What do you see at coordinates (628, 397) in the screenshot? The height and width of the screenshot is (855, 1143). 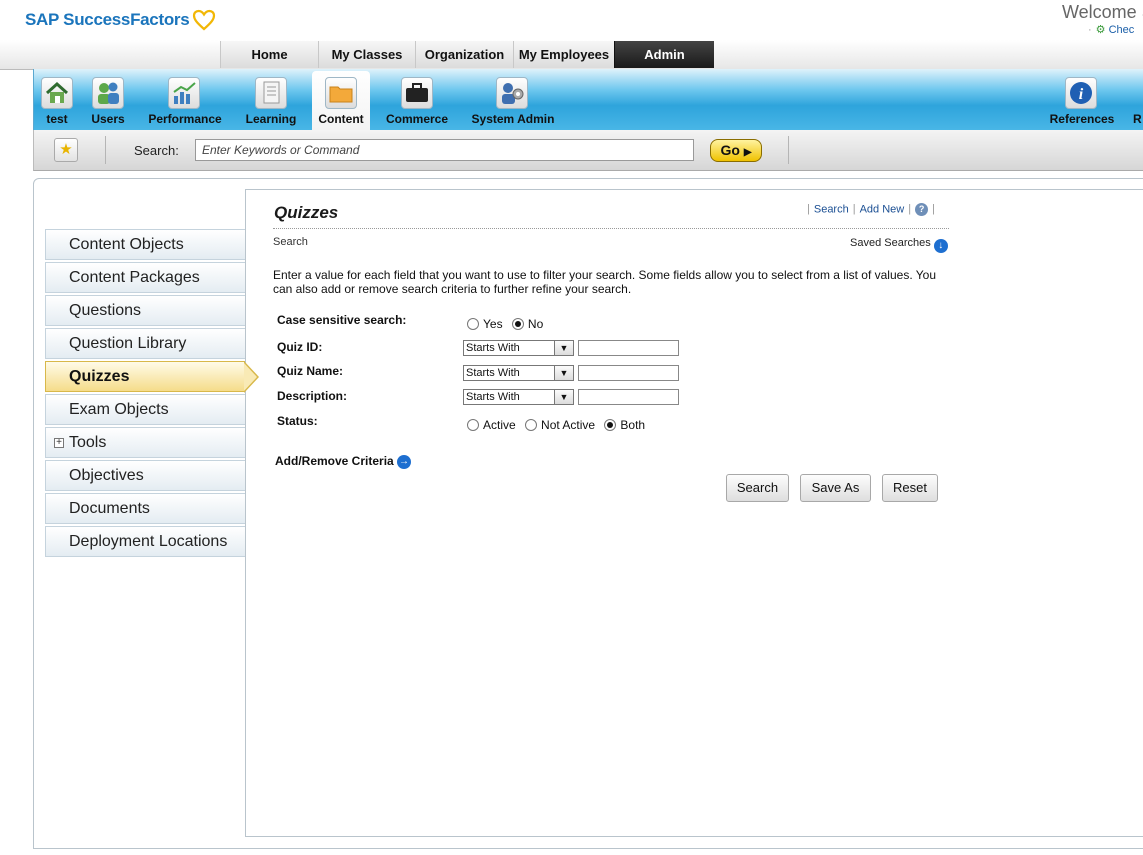 I see `description-input` at bounding box center [628, 397].